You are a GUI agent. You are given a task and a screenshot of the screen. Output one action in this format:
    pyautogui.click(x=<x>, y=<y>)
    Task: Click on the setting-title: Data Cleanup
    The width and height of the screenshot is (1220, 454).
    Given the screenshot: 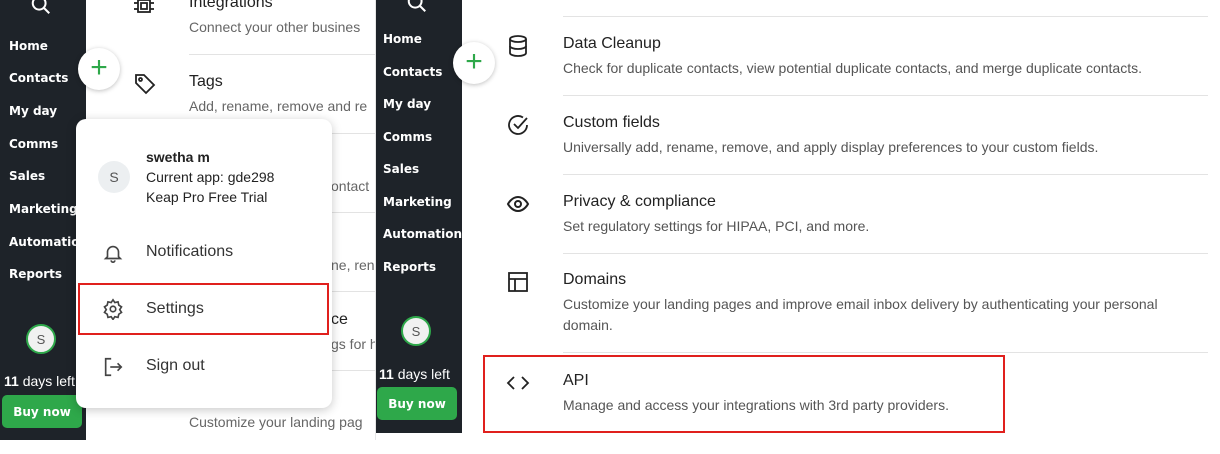 What is the action you would take?
    pyautogui.click(x=612, y=43)
    